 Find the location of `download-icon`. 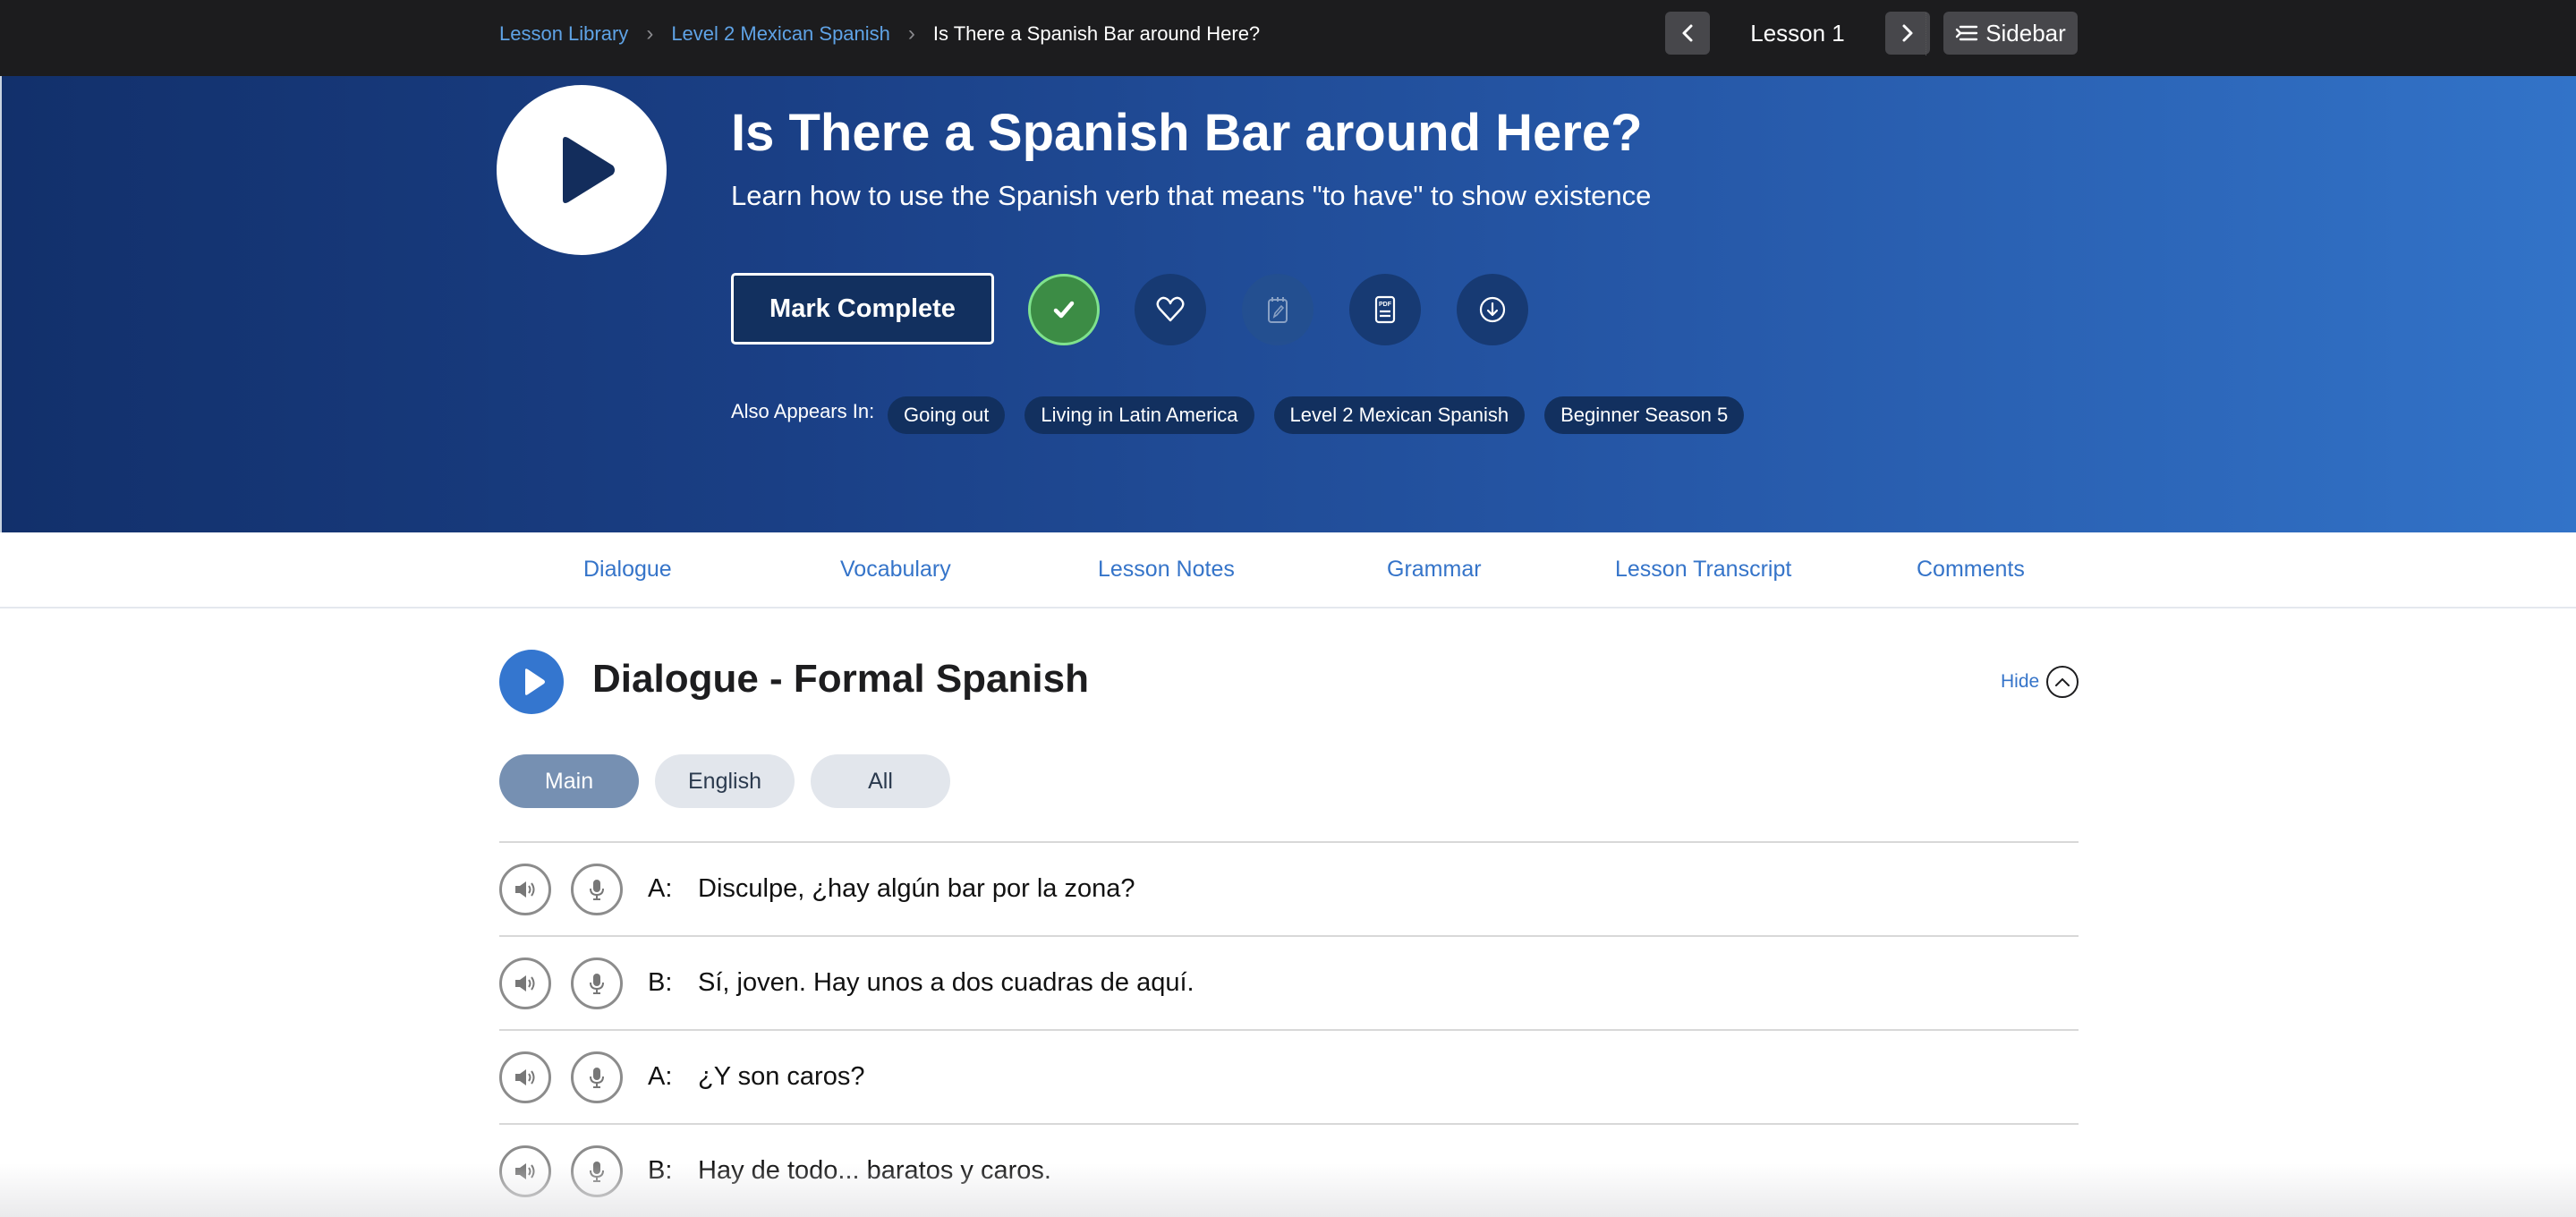

download-icon is located at coordinates (1492, 309).